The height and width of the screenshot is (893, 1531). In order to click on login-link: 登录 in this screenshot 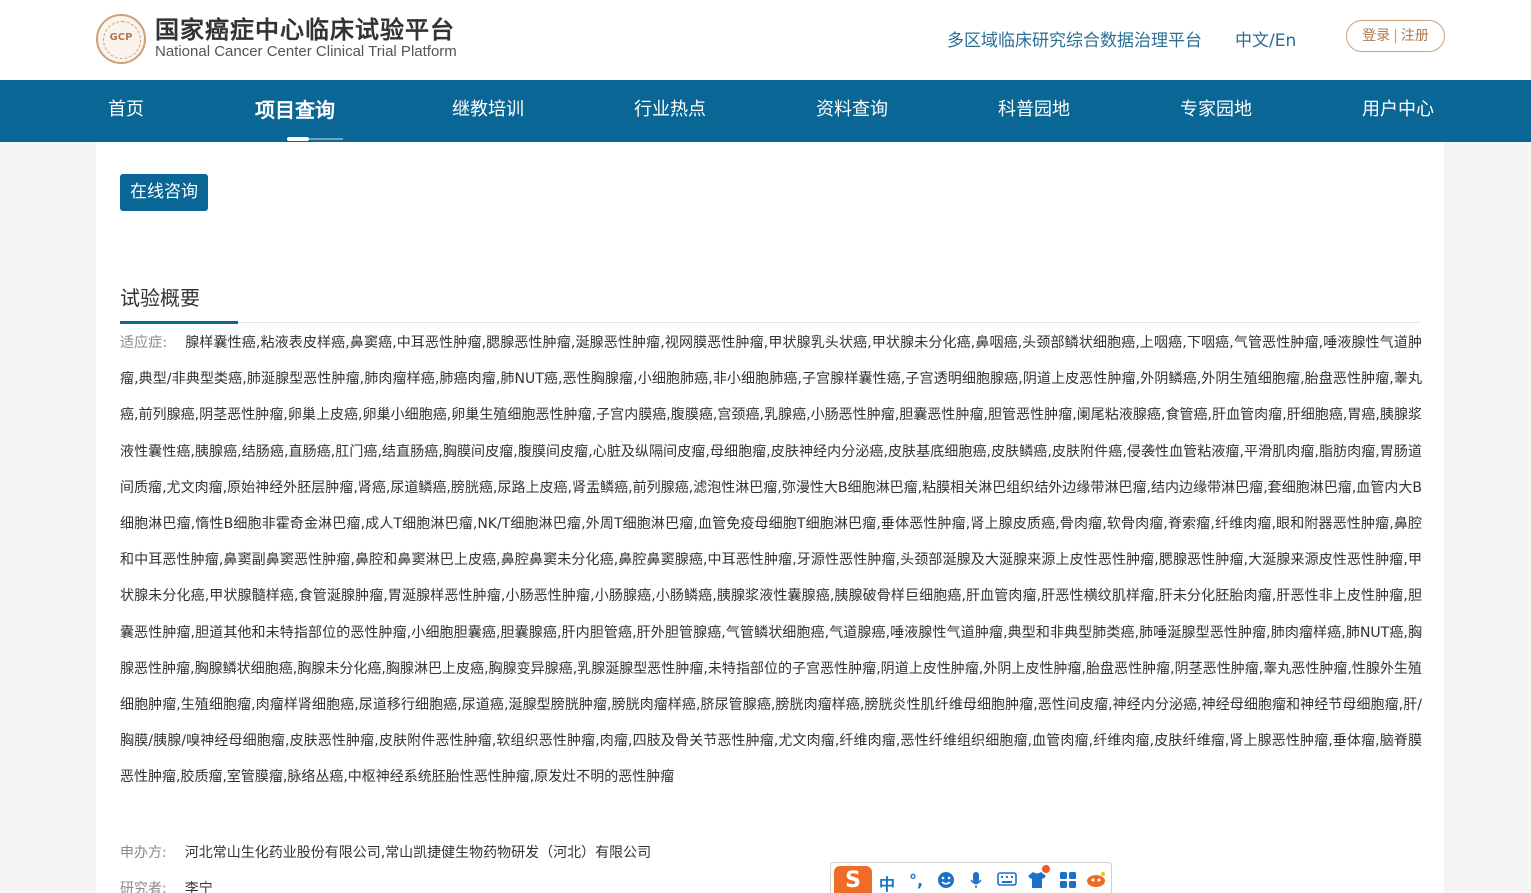, I will do `click(1376, 36)`.